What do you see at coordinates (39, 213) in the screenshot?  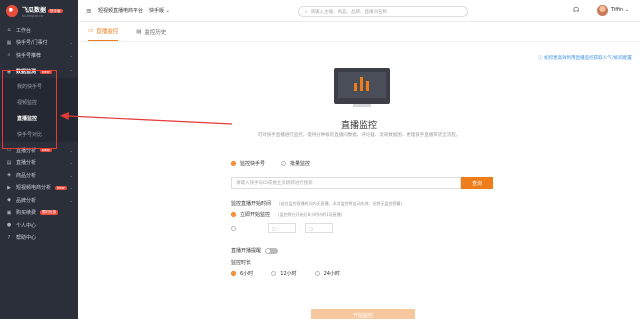 I see `sidebar-item-purchase: ▣ 购买续费 限时优惠` at bounding box center [39, 213].